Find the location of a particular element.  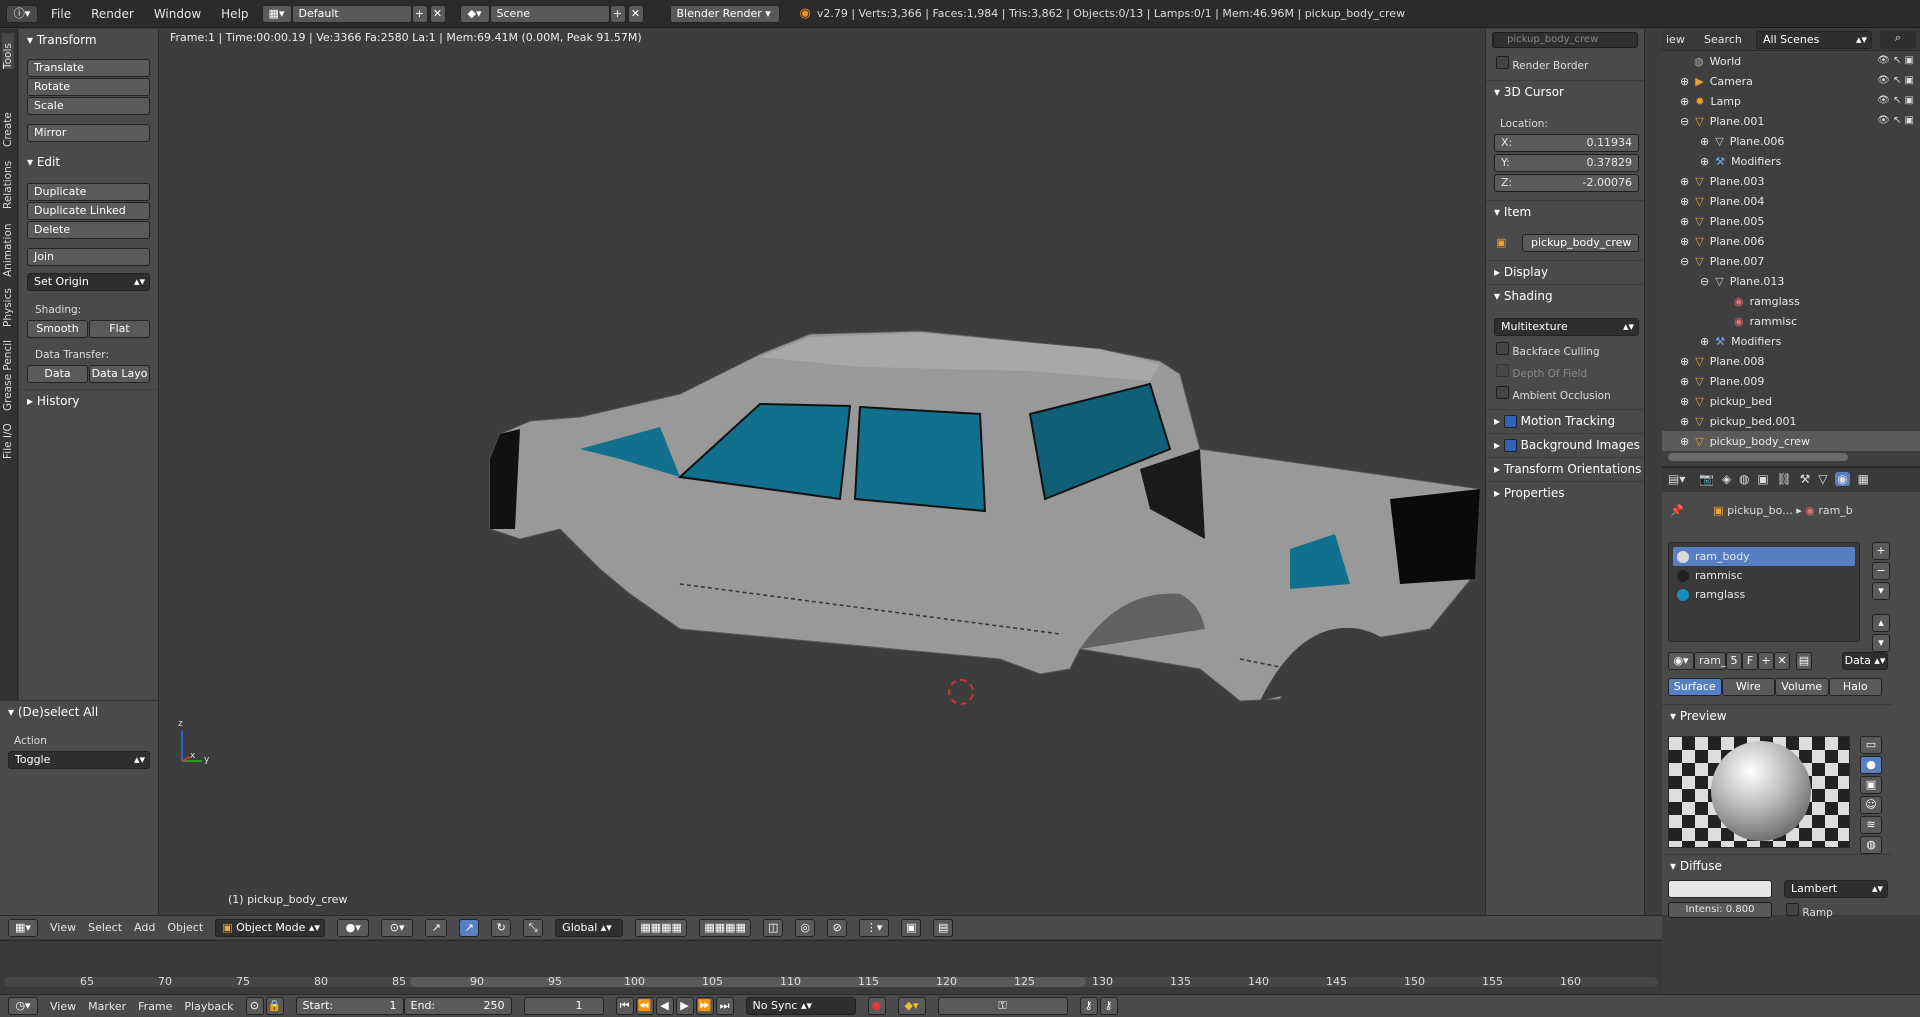

tab-animation: Animation is located at coordinates (8, 246).